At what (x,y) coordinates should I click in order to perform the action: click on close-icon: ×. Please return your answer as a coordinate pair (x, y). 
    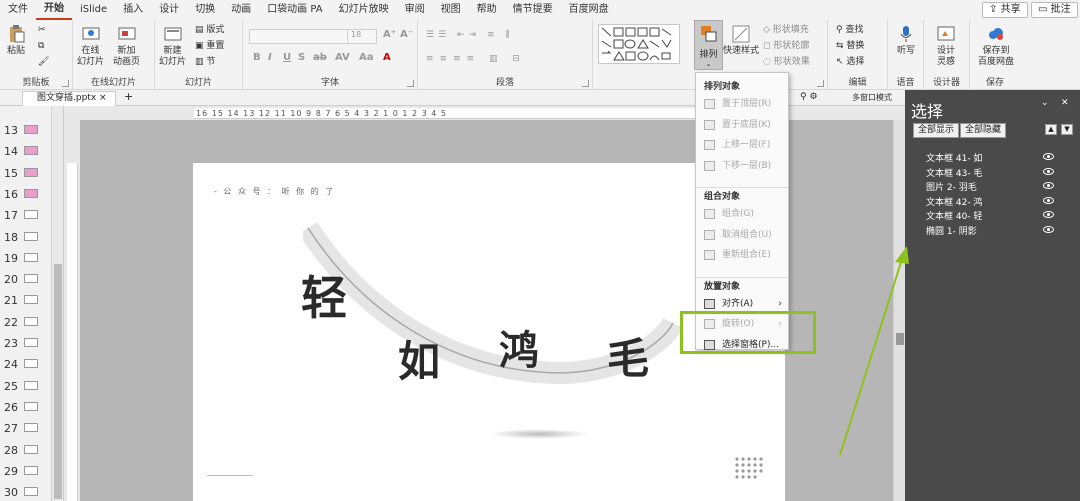
    Looking at the image, I should click on (103, 98).